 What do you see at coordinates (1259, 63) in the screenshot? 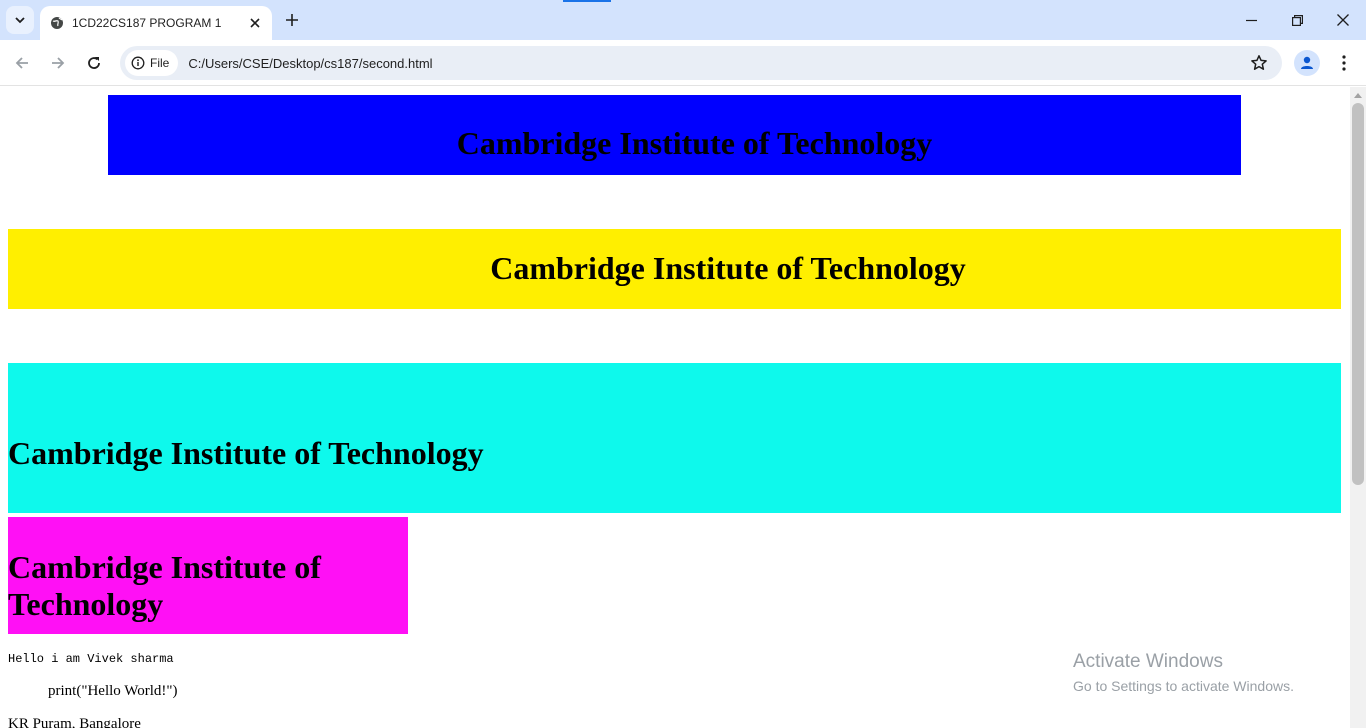
I see `star-icon` at bounding box center [1259, 63].